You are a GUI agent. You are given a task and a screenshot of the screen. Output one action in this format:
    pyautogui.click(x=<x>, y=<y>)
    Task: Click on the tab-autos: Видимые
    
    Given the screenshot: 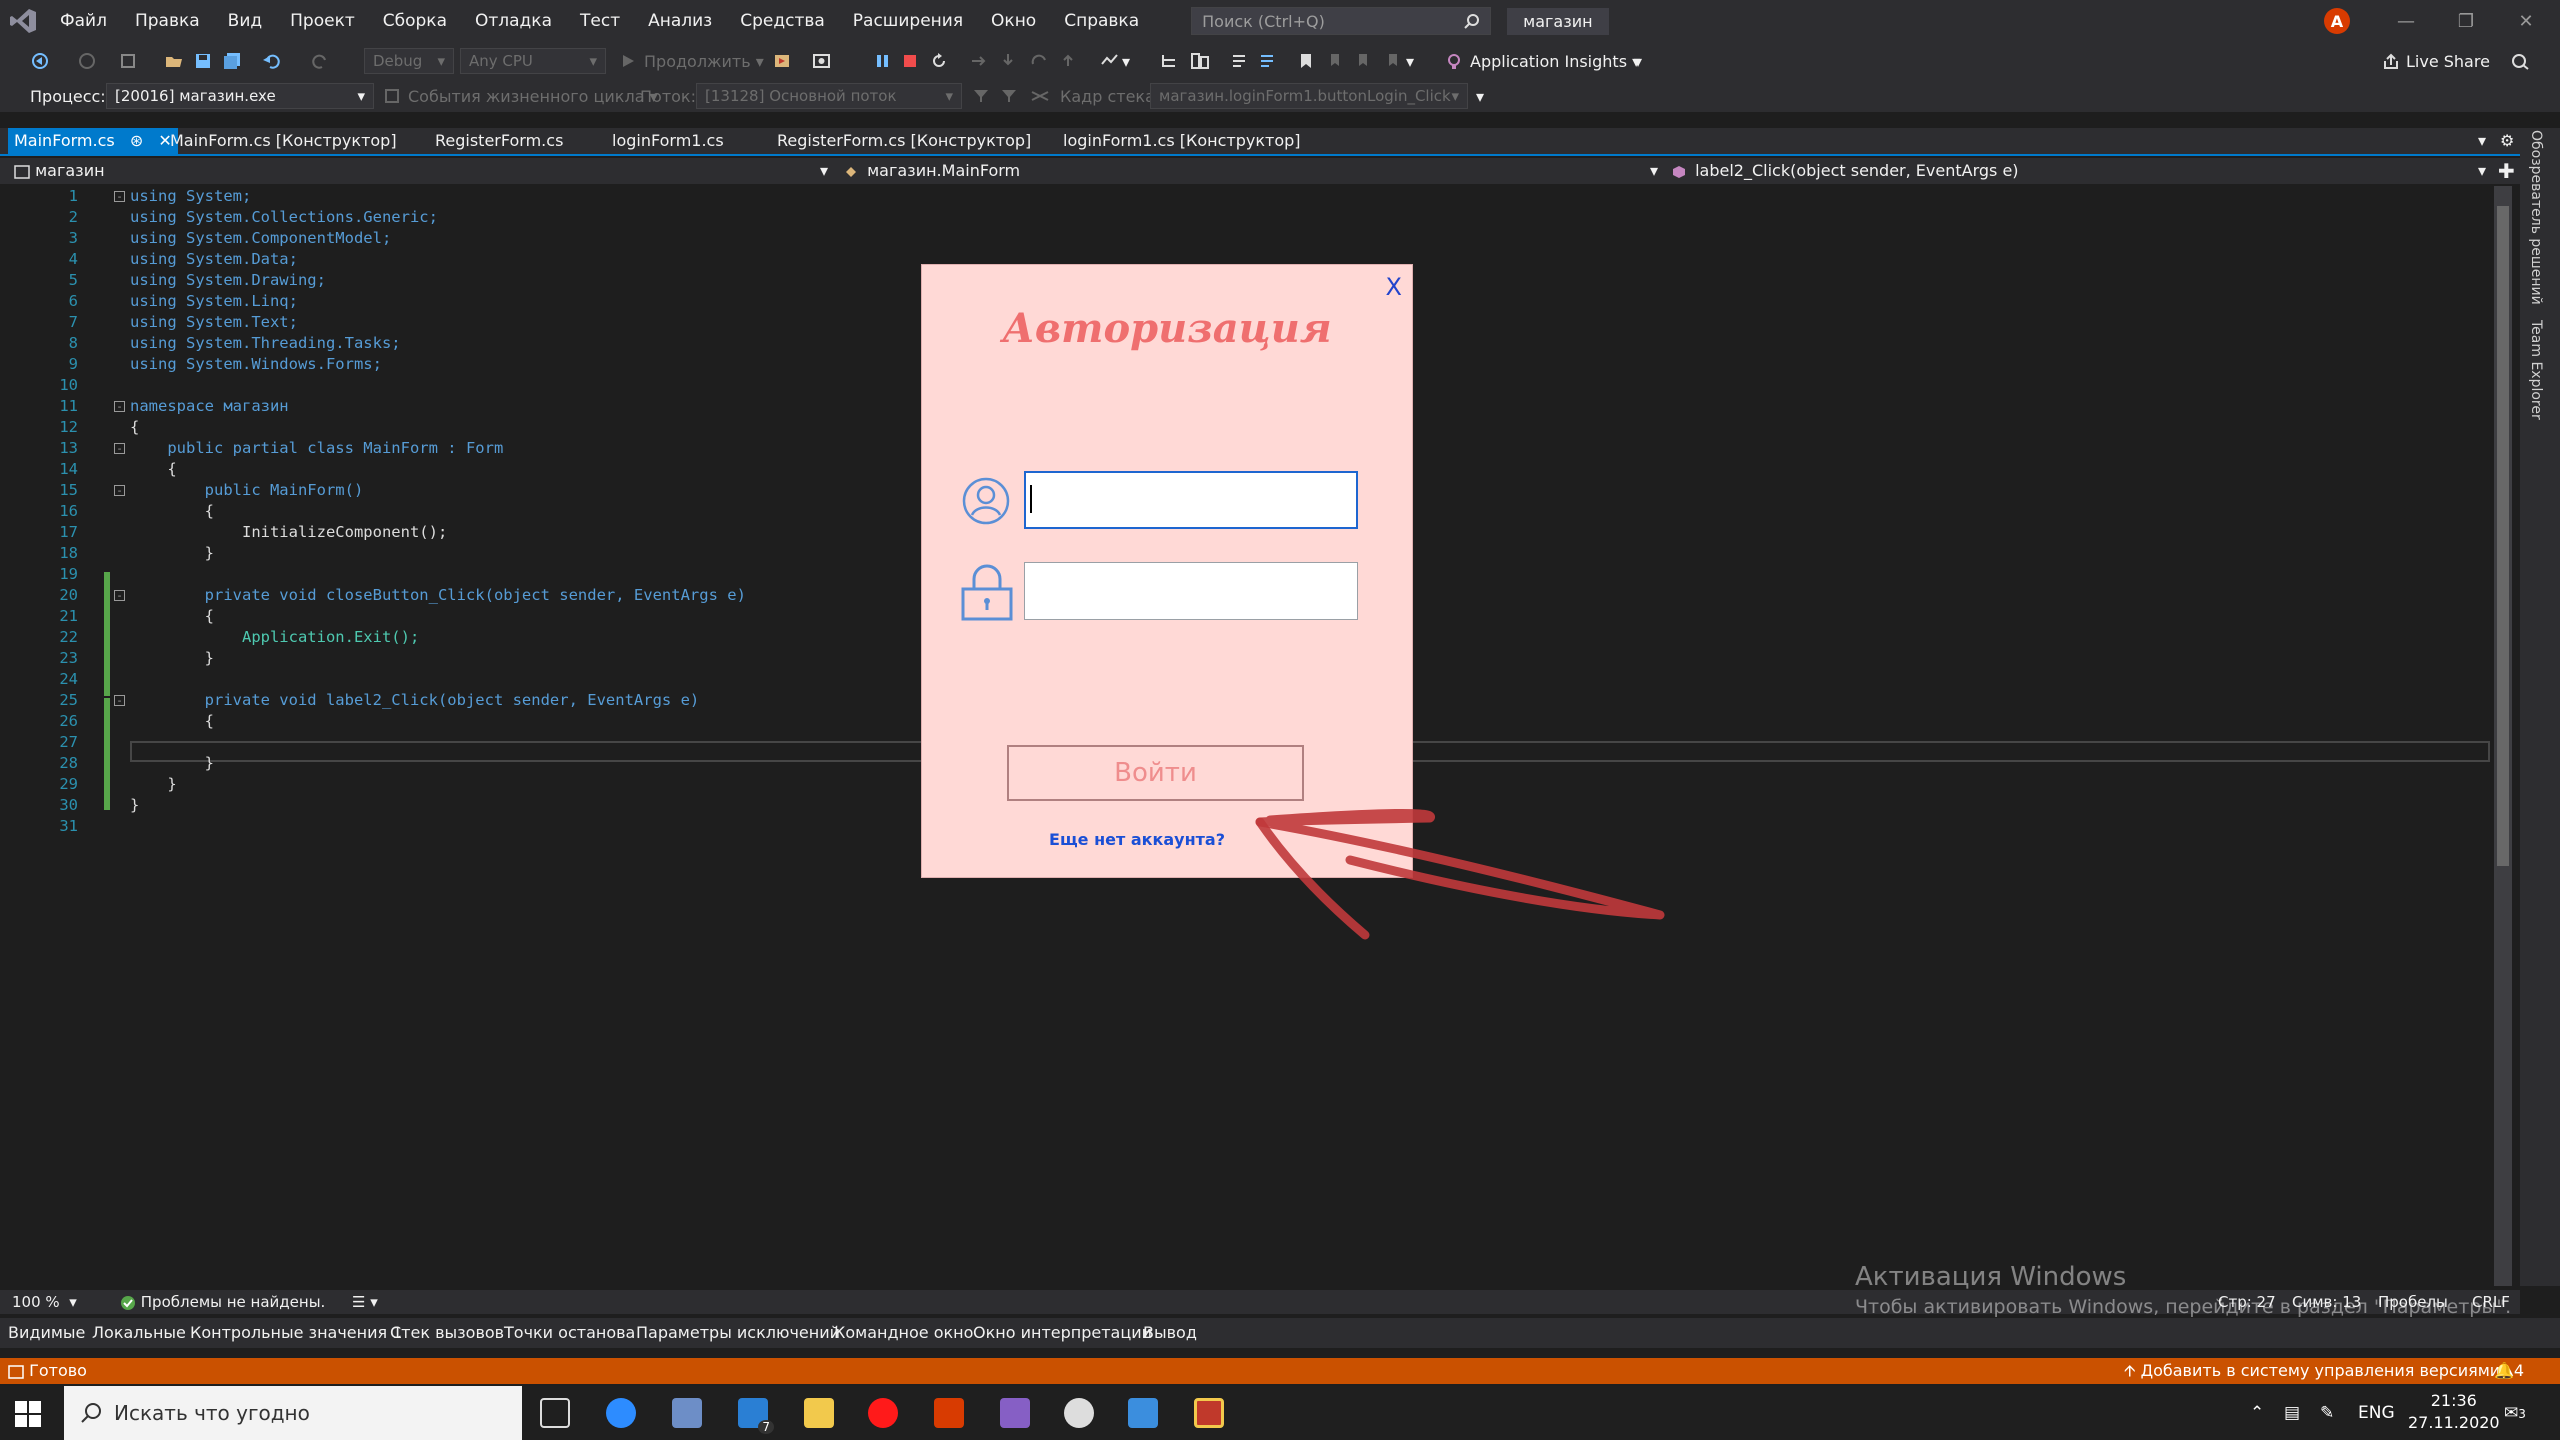 What is the action you would take?
    pyautogui.click(x=46, y=1333)
    